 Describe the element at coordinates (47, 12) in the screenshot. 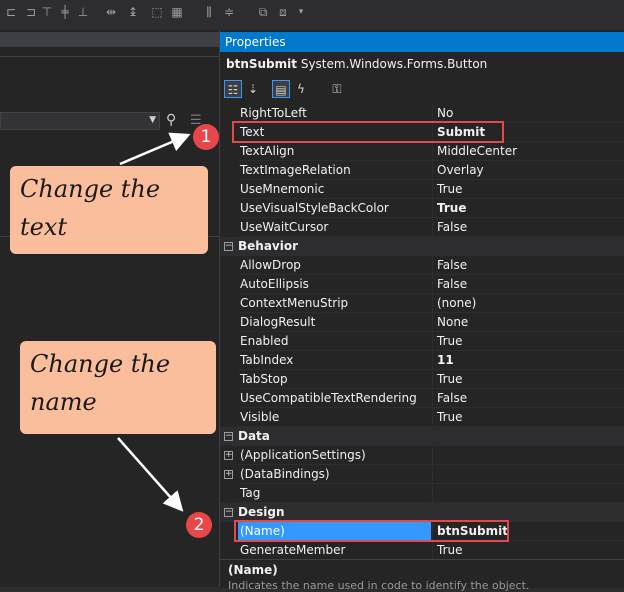

I see `align-top-icon: ⊤` at that location.